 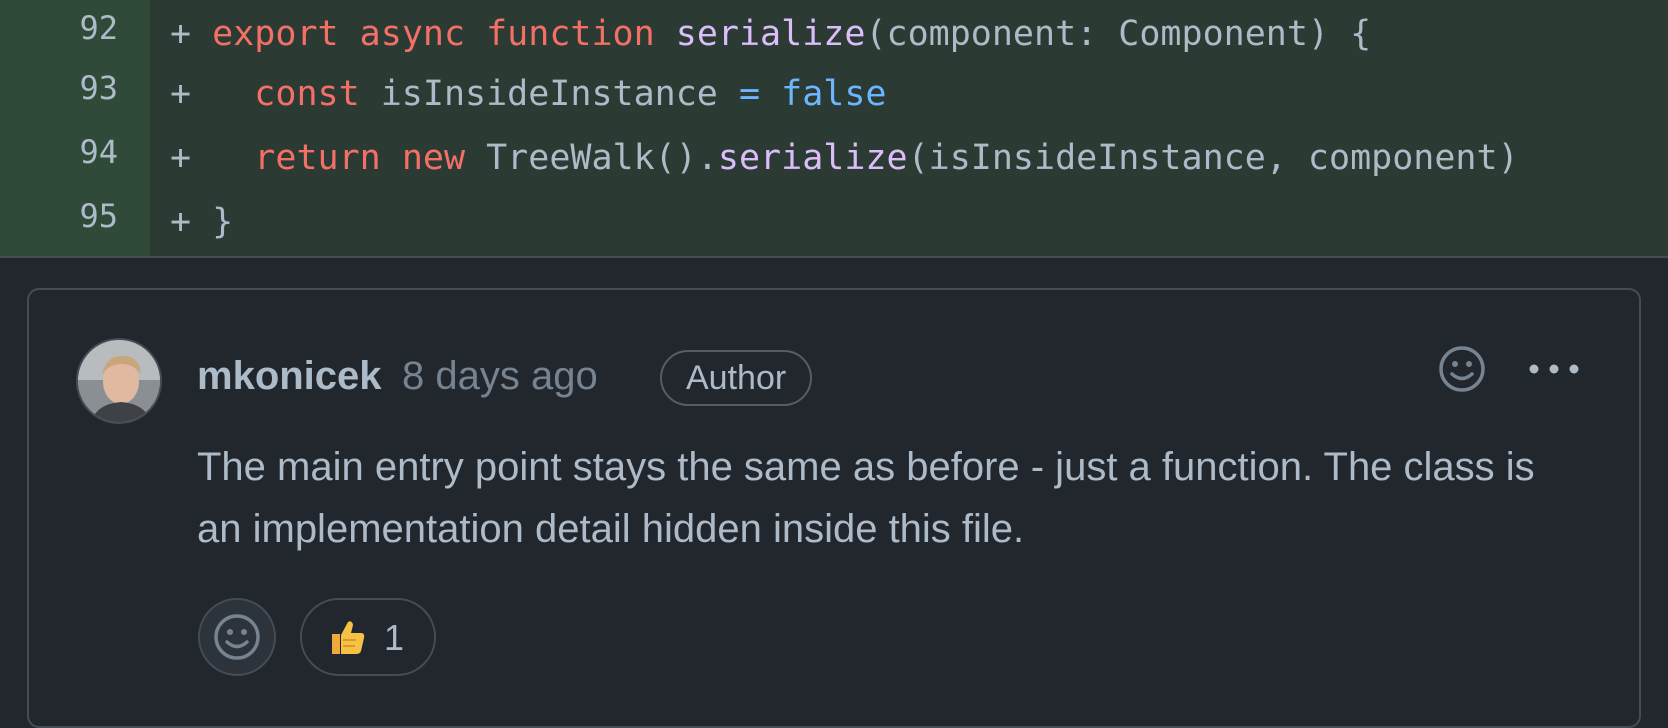 I want to click on line-number: 93, so click(x=59, y=88).